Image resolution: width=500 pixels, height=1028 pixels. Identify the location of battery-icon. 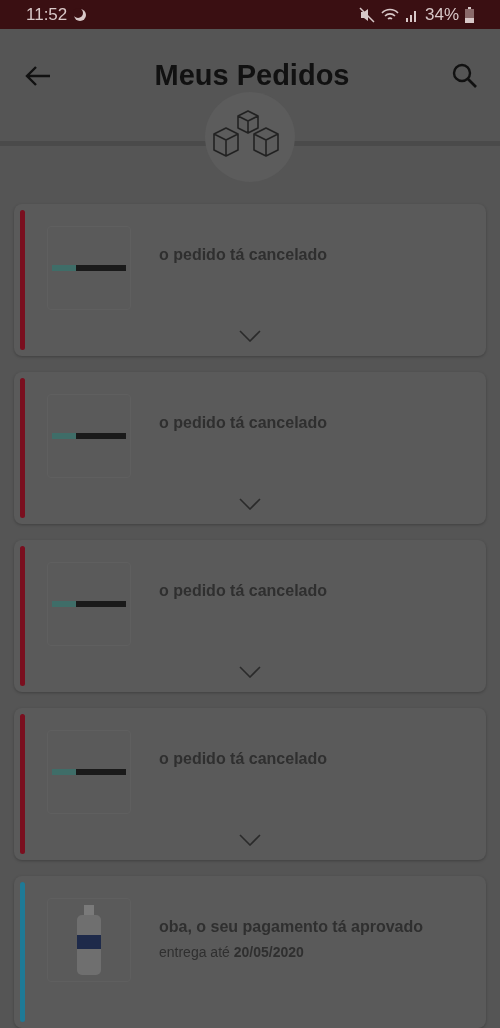
(469, 14).